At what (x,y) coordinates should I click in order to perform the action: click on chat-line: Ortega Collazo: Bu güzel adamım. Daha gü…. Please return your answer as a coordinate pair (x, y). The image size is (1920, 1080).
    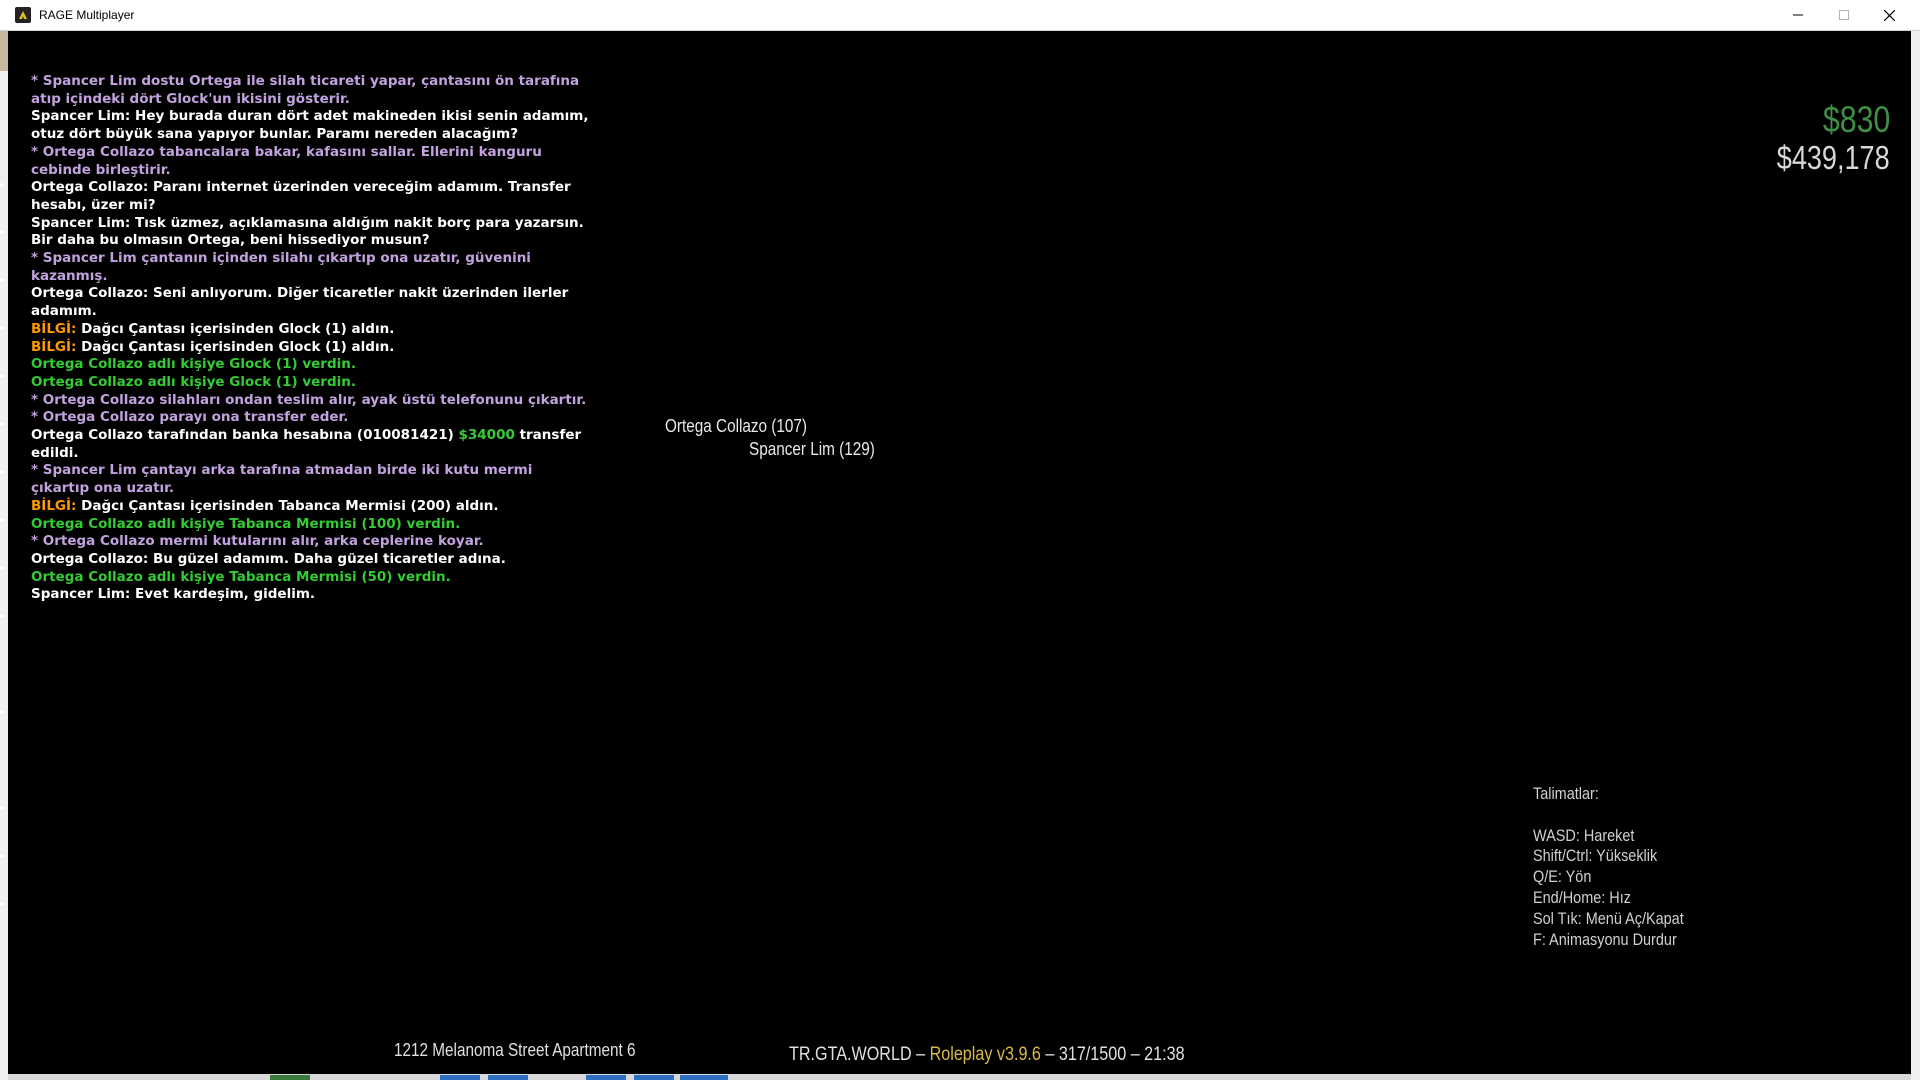
    Looking at the image, I should click on (268, 558).